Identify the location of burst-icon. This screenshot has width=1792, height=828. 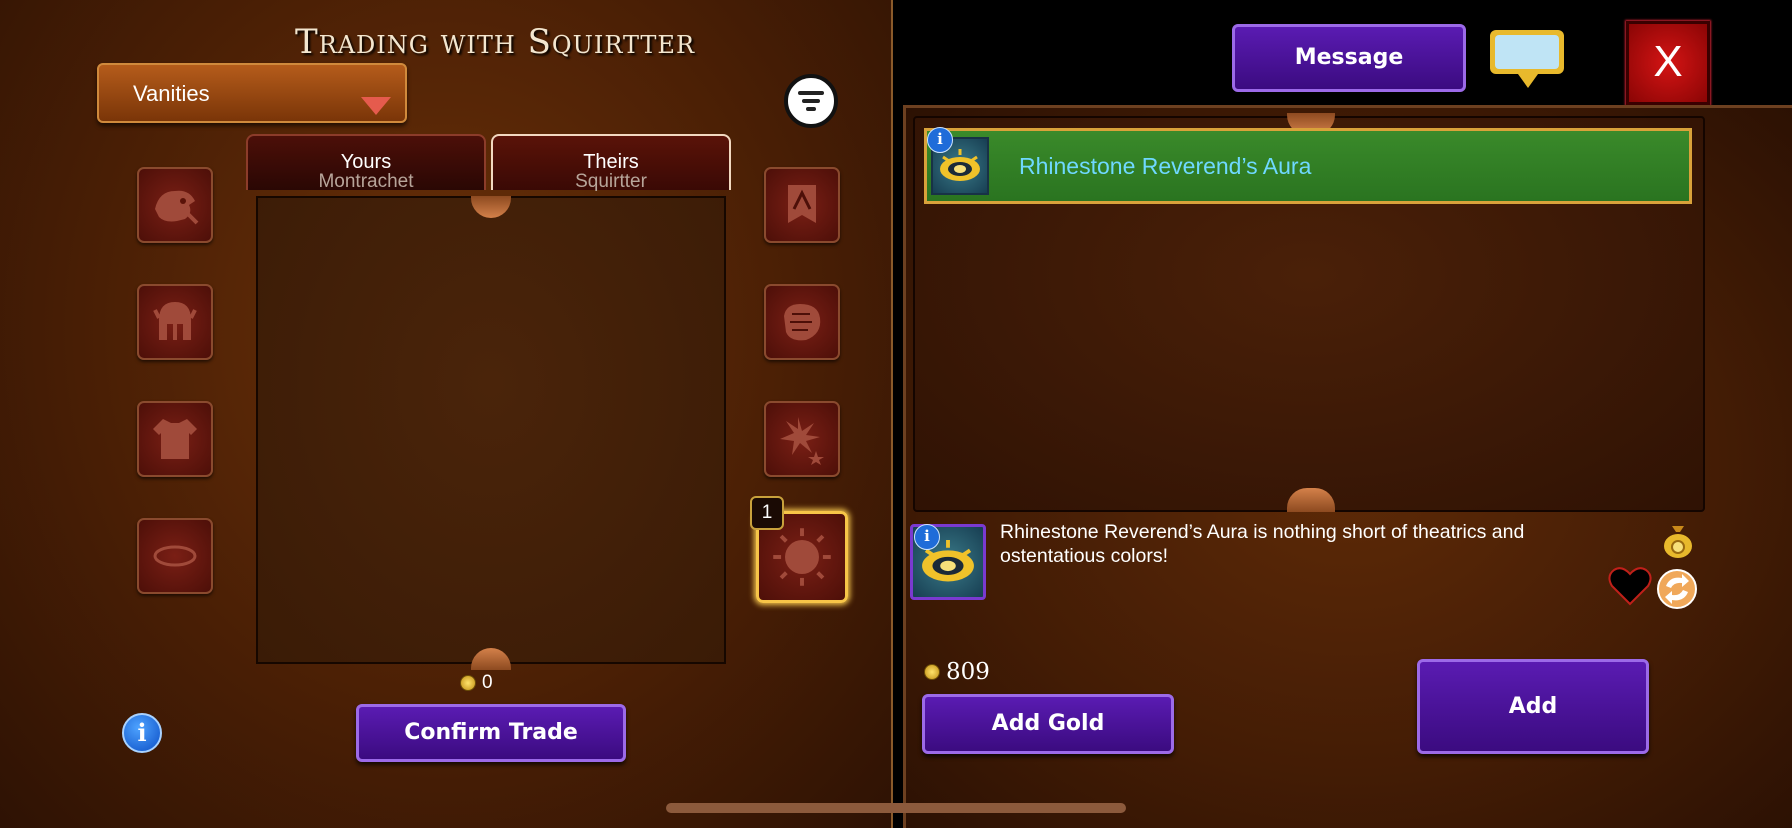
(802, 441).